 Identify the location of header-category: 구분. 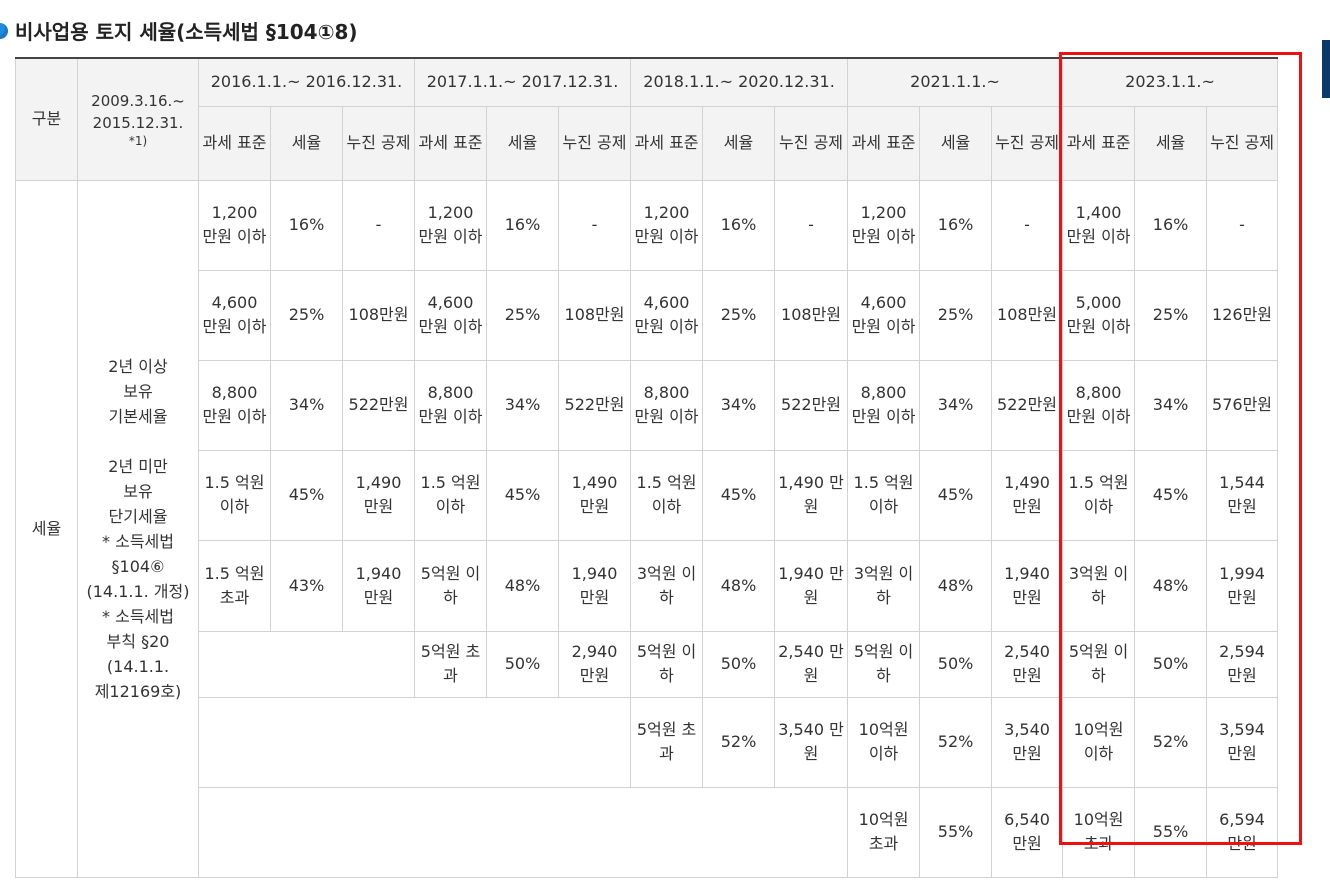
(46, 119).